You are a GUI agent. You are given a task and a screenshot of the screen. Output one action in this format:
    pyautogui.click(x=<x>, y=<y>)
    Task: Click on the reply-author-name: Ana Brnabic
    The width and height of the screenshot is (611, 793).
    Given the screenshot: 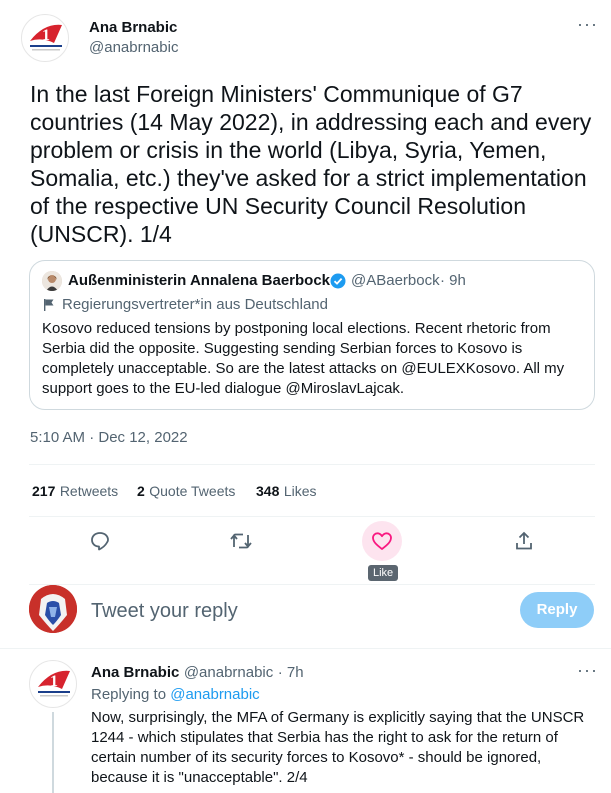 What is the action you would take?
    pyautogui.click(x=135, y=672)
    